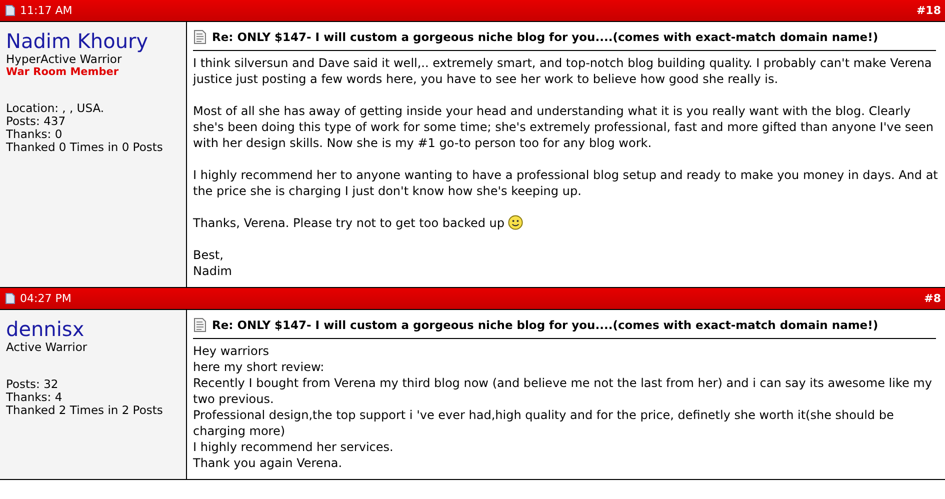 The height and width of the screenshot is (499, 945). What do you see at coordinates (932, 298) in the screenshot?
I see `post-number-link: #8` at bounding box center [932, 298].